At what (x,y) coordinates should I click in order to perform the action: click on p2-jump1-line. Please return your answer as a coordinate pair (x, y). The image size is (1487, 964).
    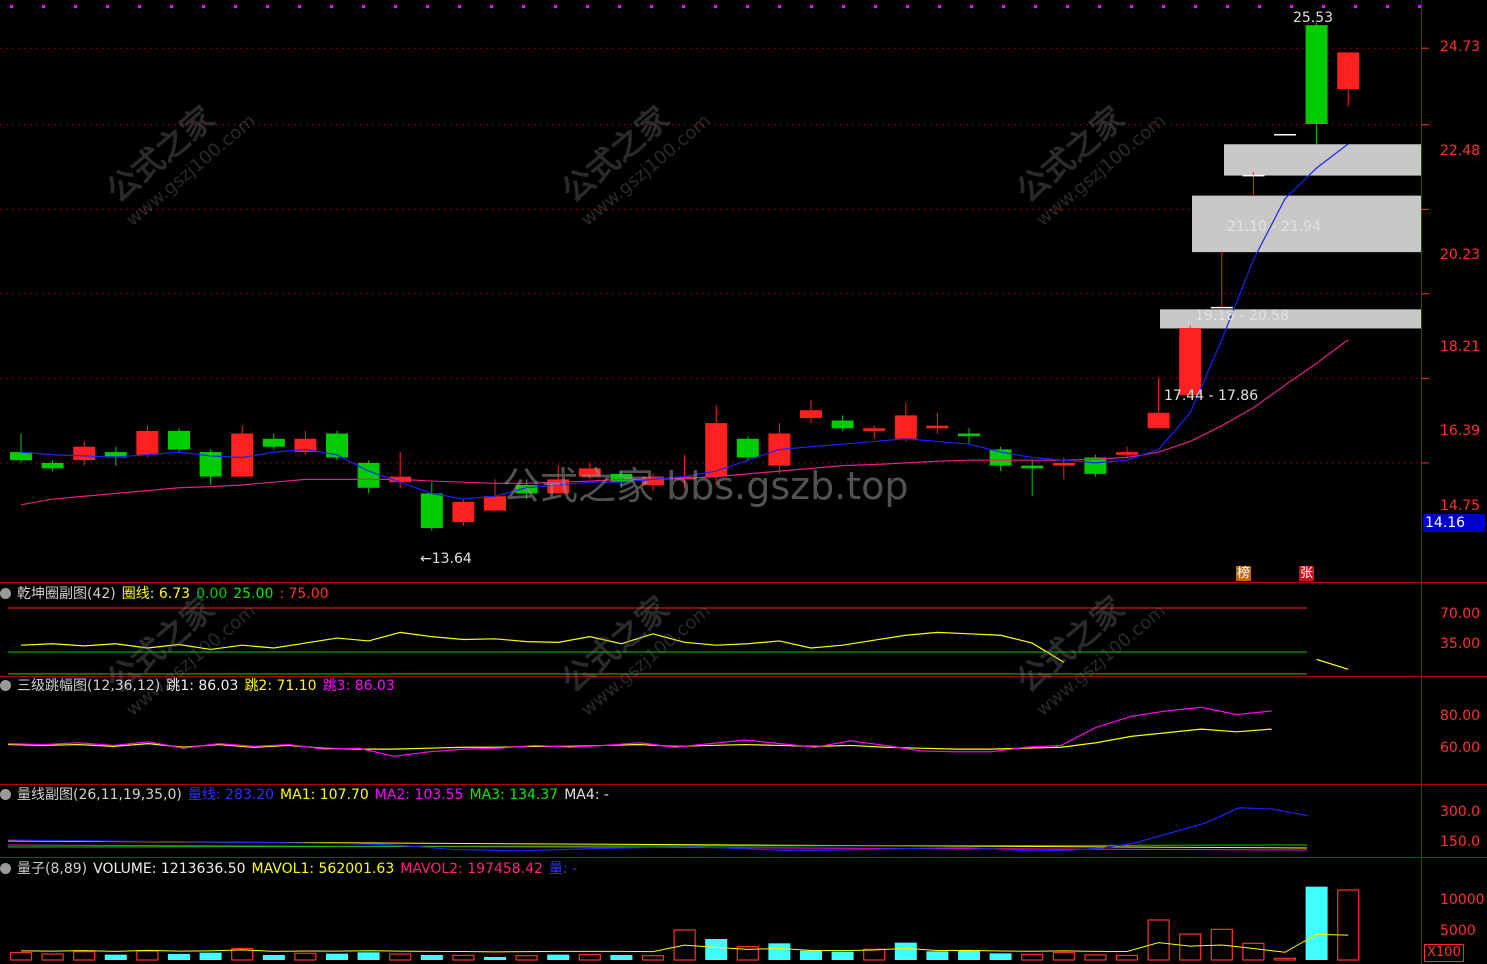
    Looking at the image, I should click on (639, 731).